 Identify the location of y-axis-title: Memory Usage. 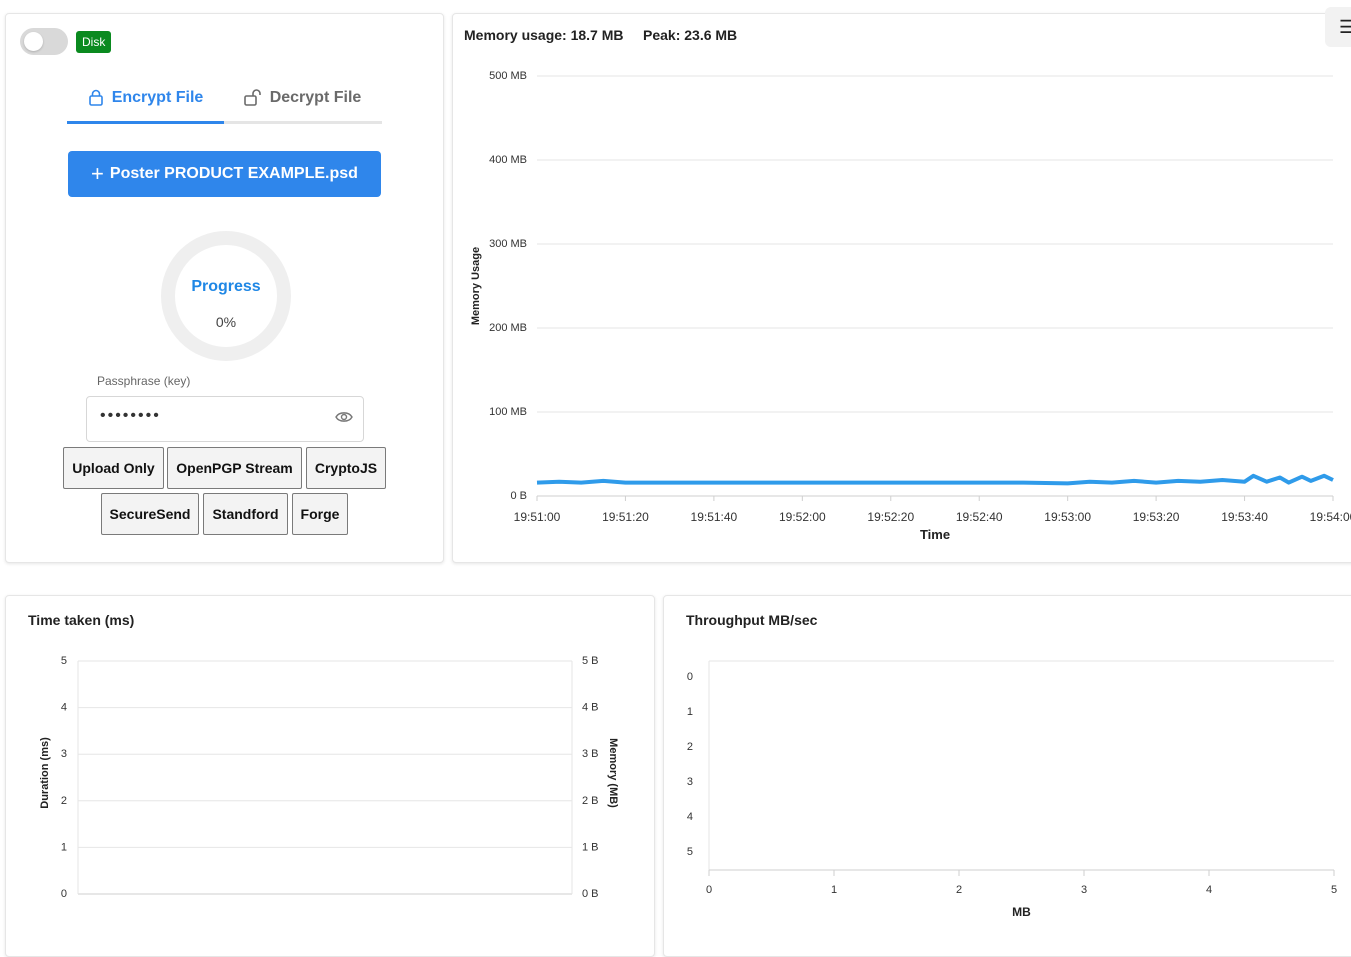
(476, 286).